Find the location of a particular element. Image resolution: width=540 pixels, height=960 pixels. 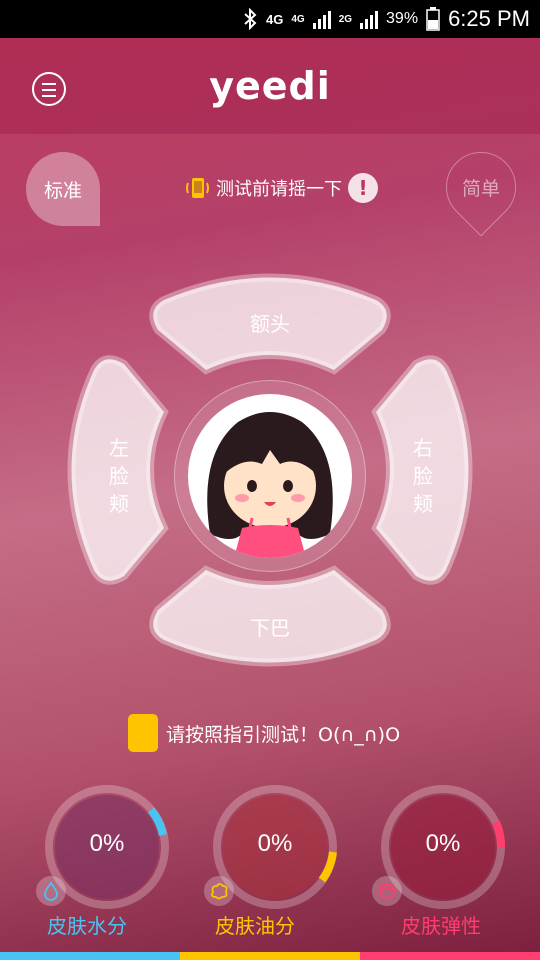

chin-label: 下巴 is located at coordinates (270, 628).